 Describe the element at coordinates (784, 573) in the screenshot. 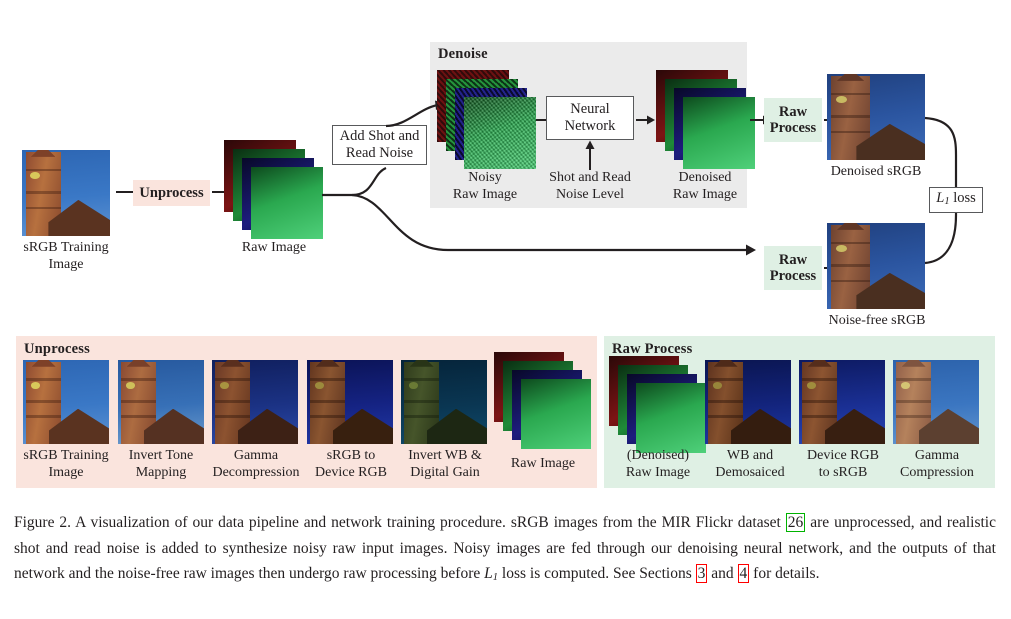

I see `caption-text-4: for details.` at that location.